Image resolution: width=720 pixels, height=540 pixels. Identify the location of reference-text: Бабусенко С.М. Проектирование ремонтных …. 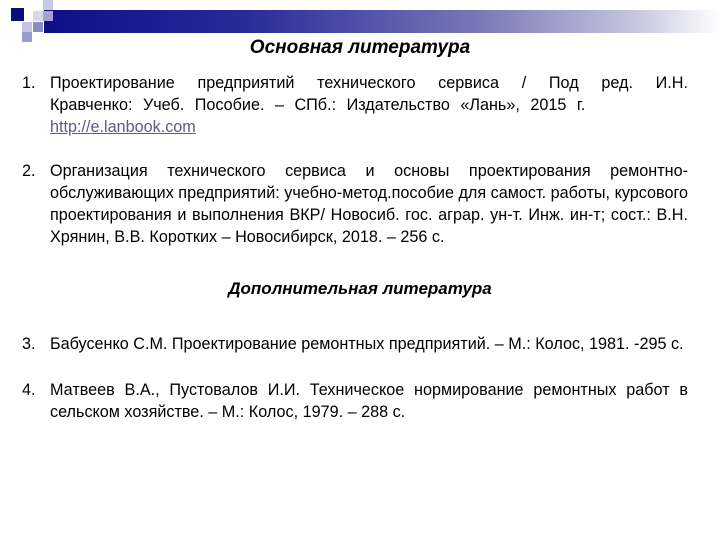
(367, 344).